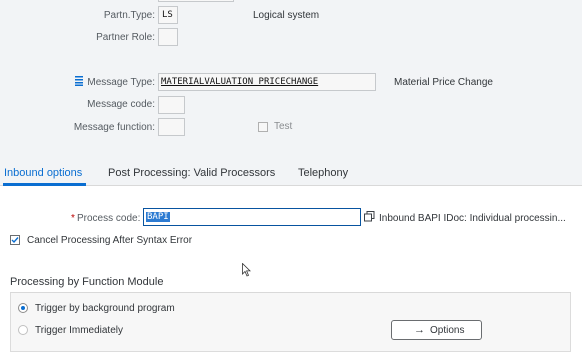 The image size is (582, 358). Describe the element at coordinates (121, 82) in the screenshot. I see `message-type-label: Message Type:` at that location.